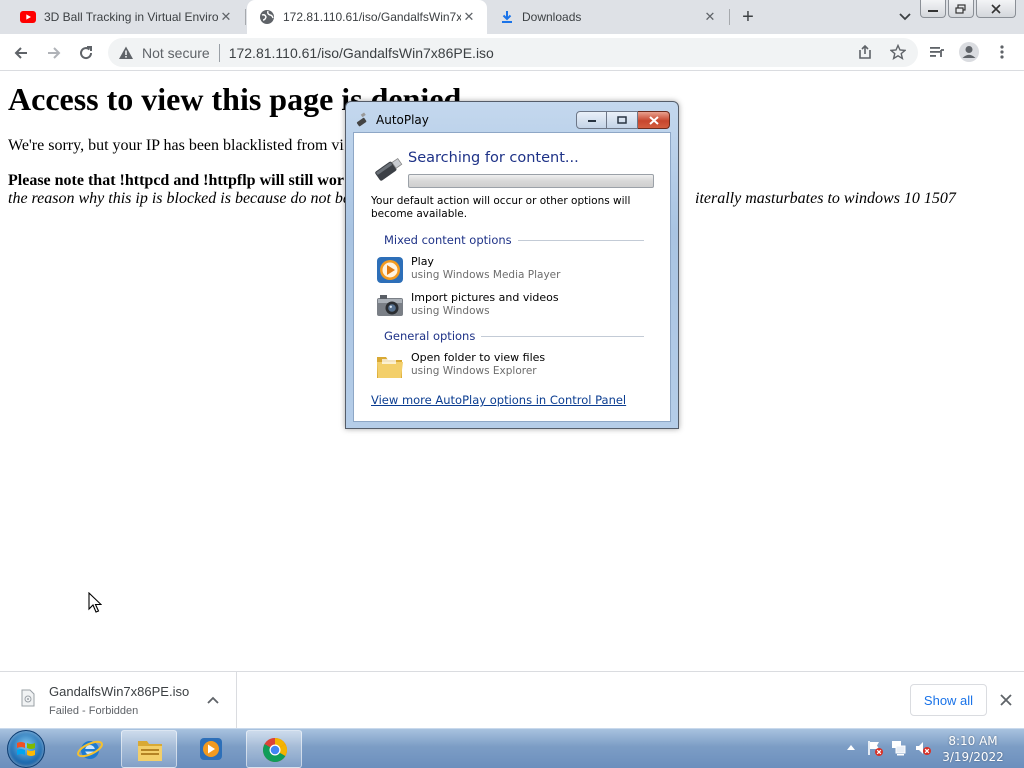 The image size is (1024, 768). What do you see at coordinates (996, 9) in the screenshot?
I see `close-window-button` at bounding box center [996, 9].